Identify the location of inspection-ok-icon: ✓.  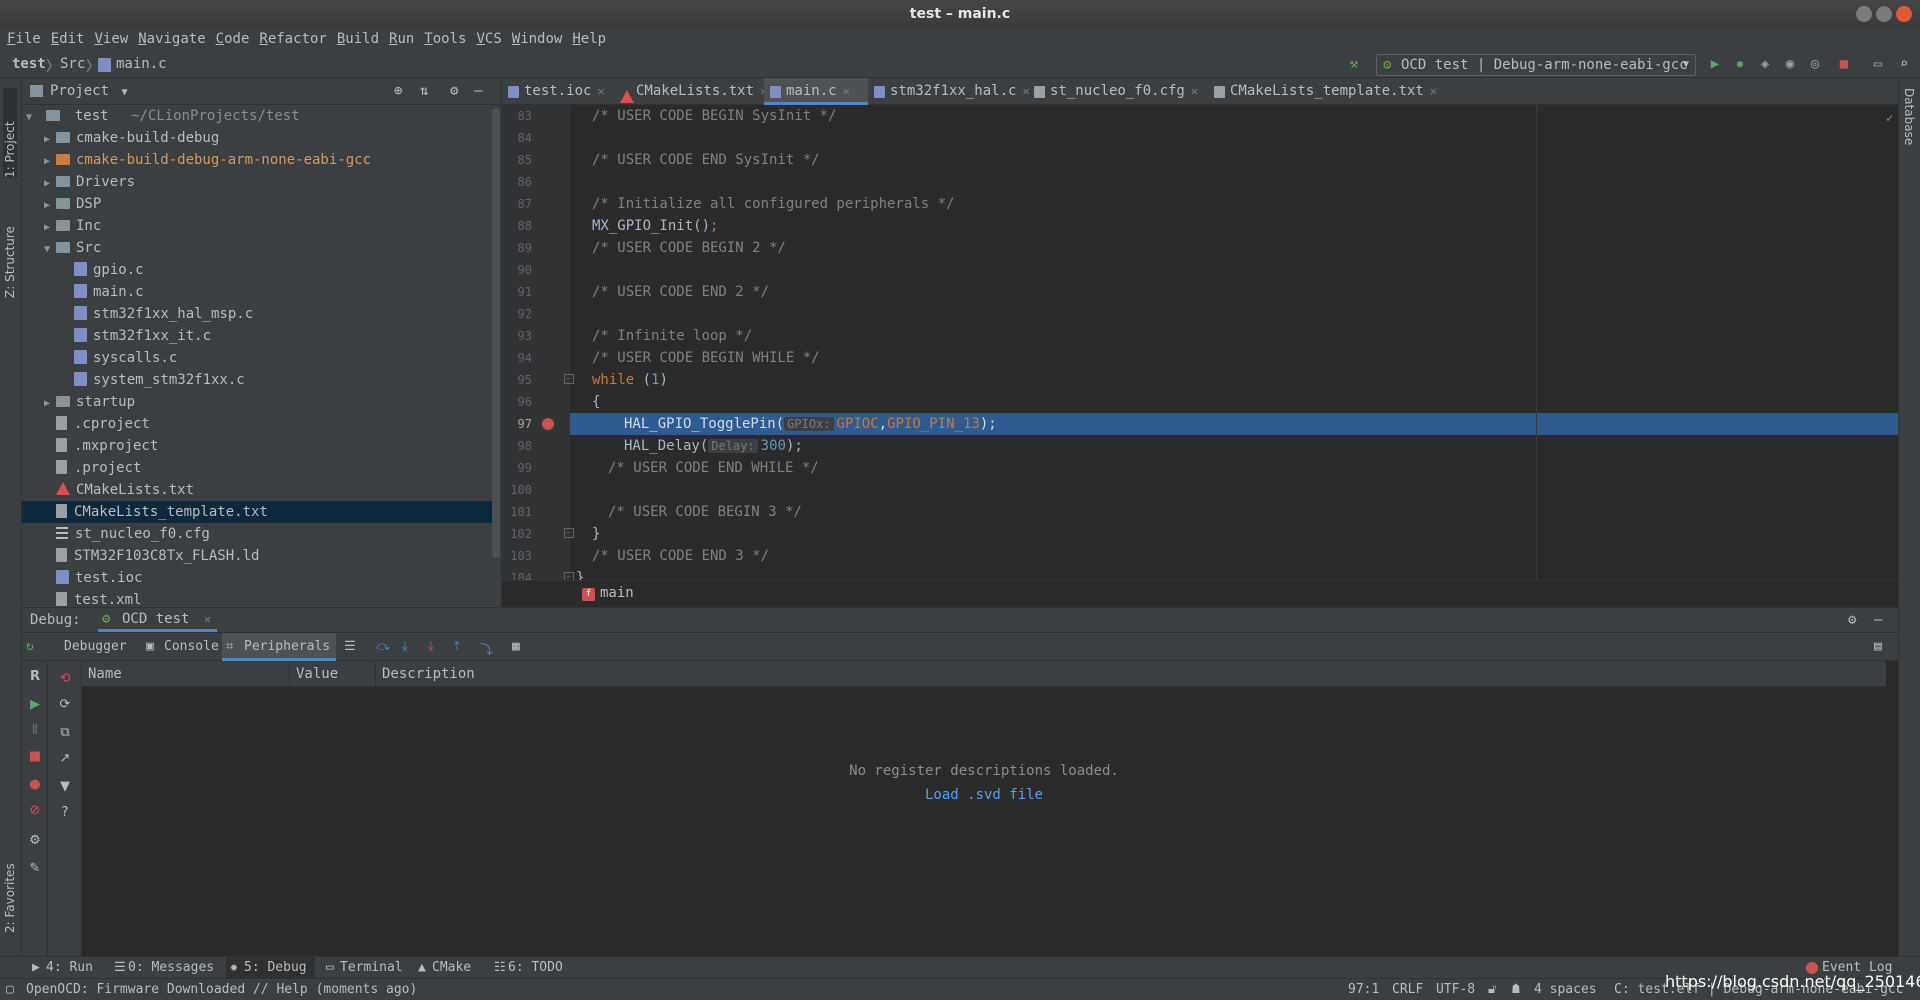
(1889, 118).